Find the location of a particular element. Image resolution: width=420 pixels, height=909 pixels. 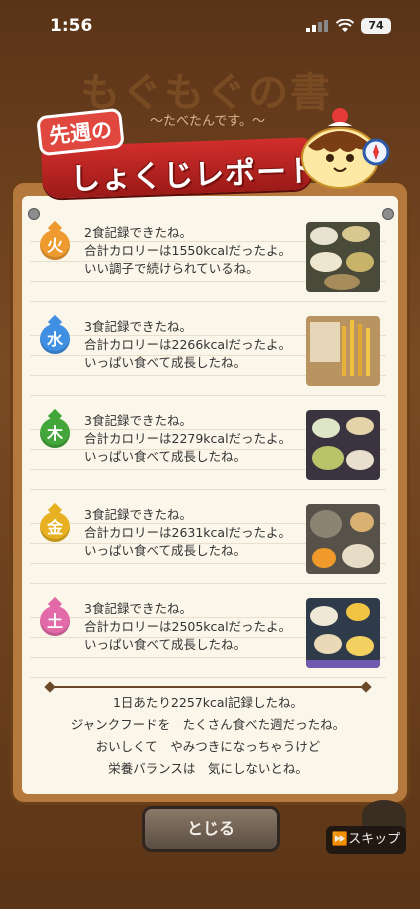

battery-icon: 74 is located at coordinates (376, 26).